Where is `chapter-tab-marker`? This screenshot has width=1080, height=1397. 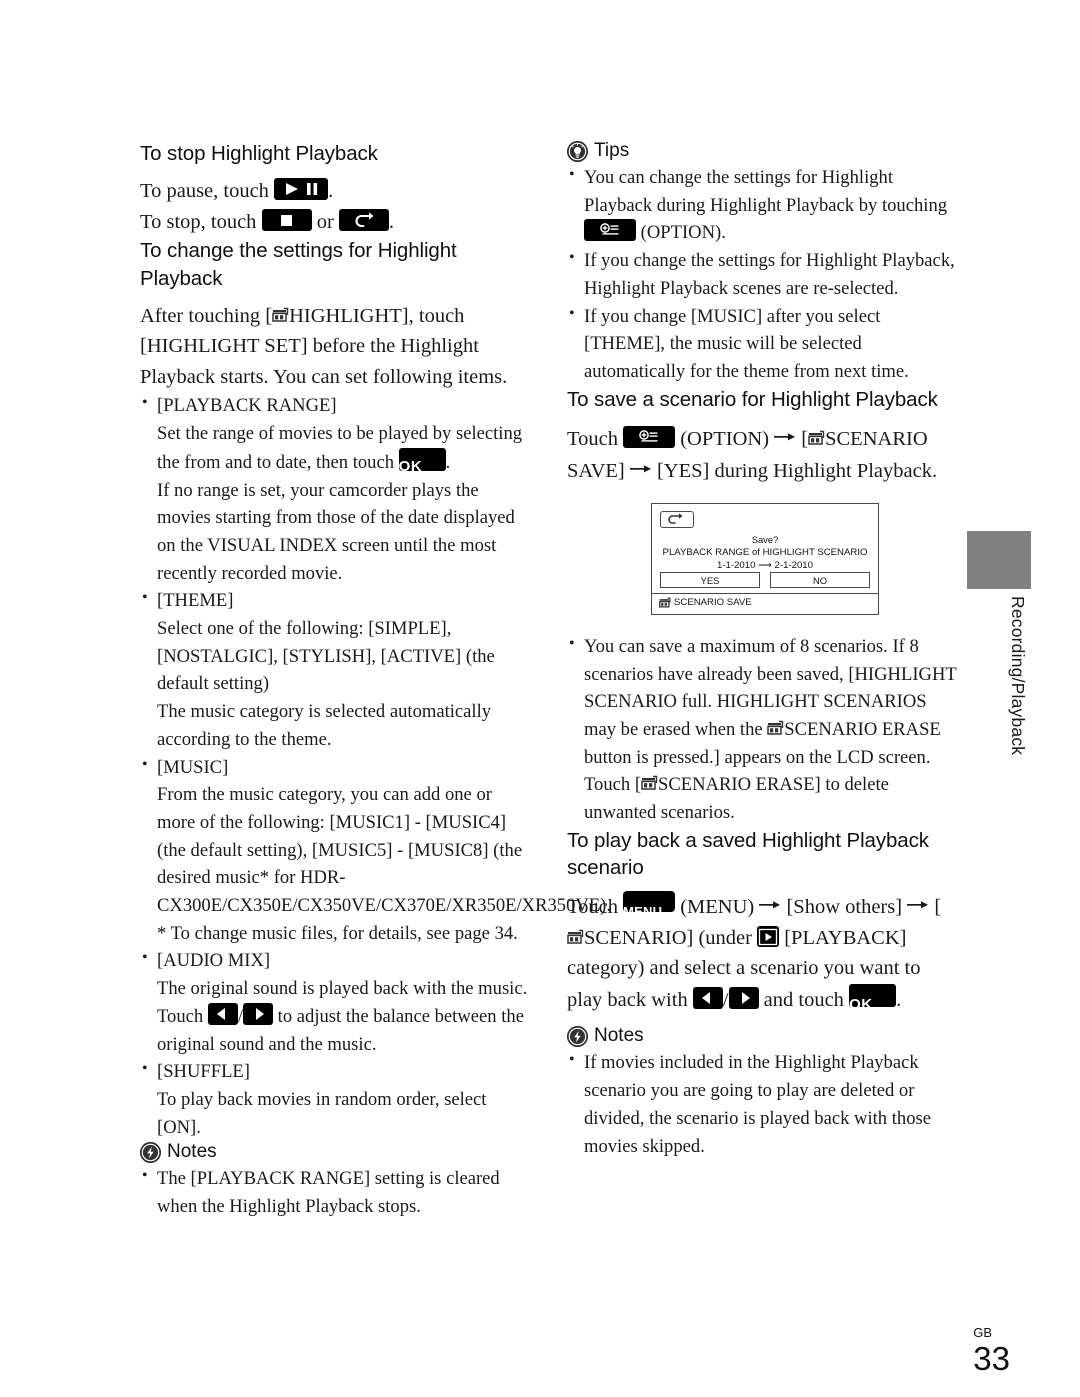 chapter-tab-marker is located at coordinates (999, 560).